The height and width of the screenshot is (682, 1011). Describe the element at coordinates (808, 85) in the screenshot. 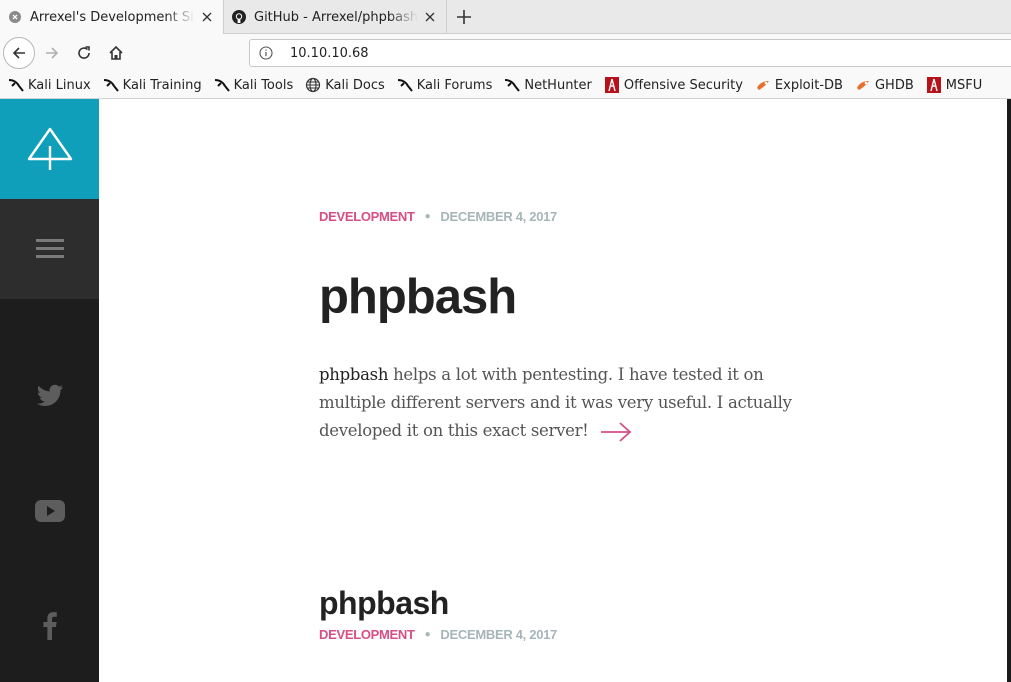

I see `bookmark-label: Exploit-DB` at that location.